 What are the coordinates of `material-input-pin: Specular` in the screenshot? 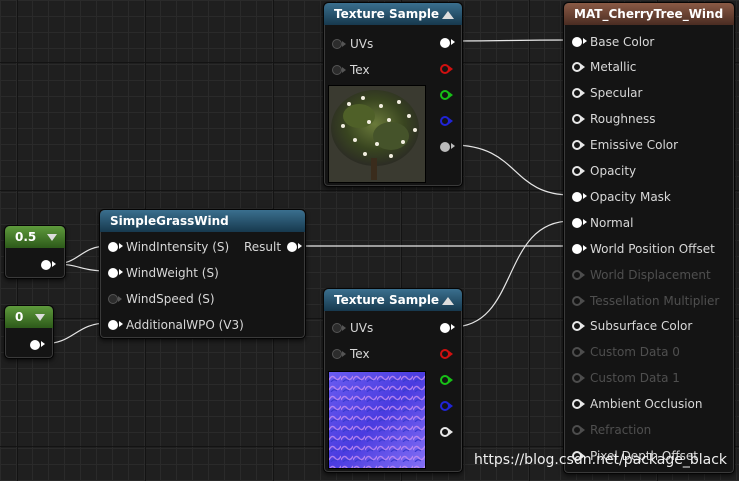 It's located at (607, 93).